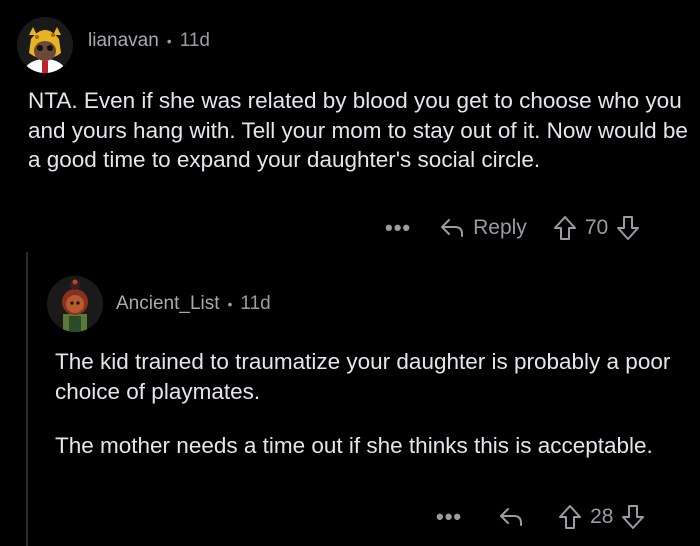 Image resolution: width=700 pixels, height=546 pixels. Describe the element at coordinates (500, 227) in the screenshot. I see `reply-label: Reply` at that location.